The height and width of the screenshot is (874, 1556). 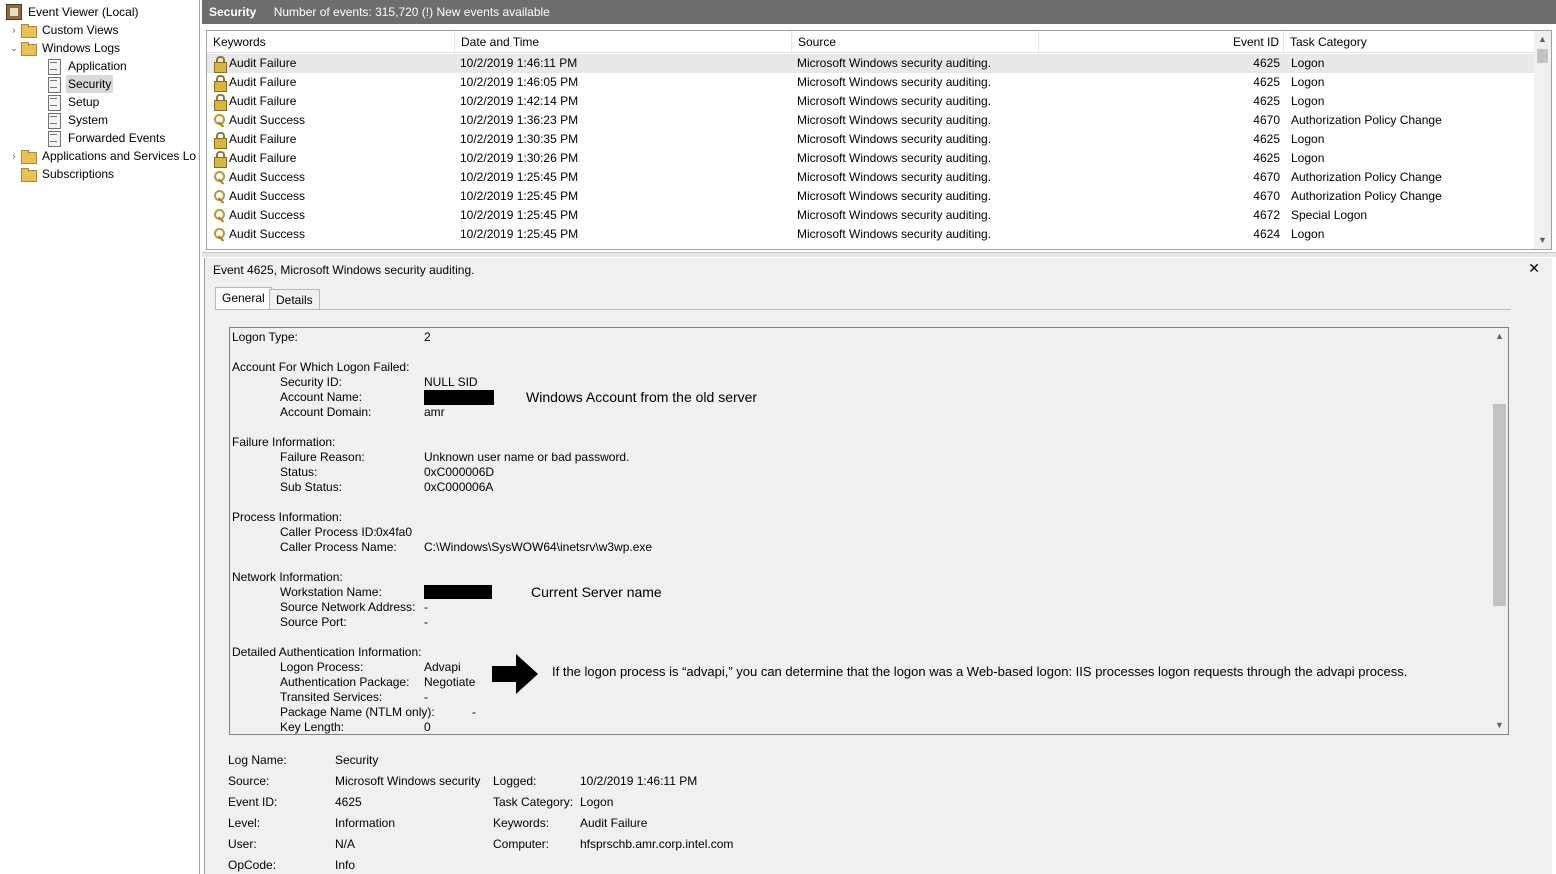 What do you see at coordinates (426, 697) in the screenshot?
I see `msg-value: -` at bounding box center [426, 697].